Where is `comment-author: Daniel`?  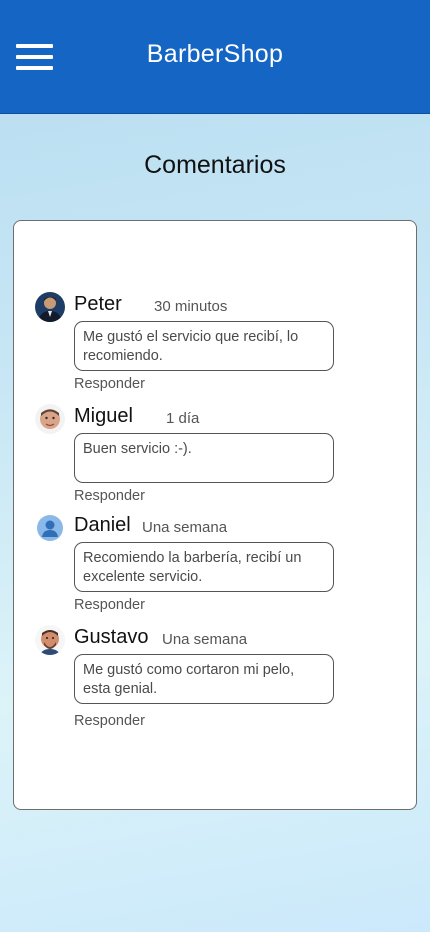 comment-author: Daniel is located at coordinates (102, 525).